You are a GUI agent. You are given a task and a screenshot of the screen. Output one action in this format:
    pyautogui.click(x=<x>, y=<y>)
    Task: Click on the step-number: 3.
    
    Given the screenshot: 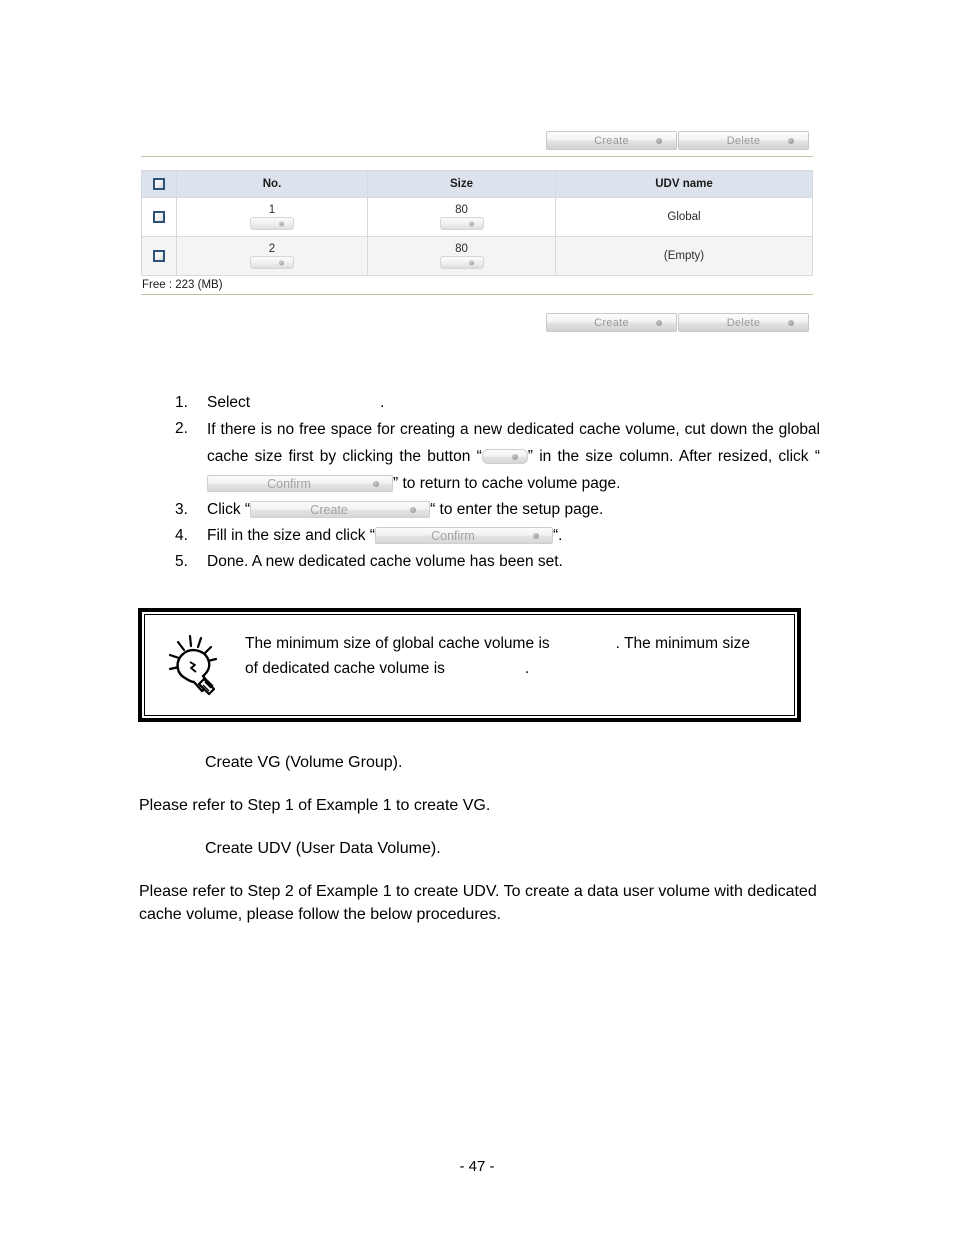 What is the action you would take?
    pyautogui.click(x=181, y=509)
    